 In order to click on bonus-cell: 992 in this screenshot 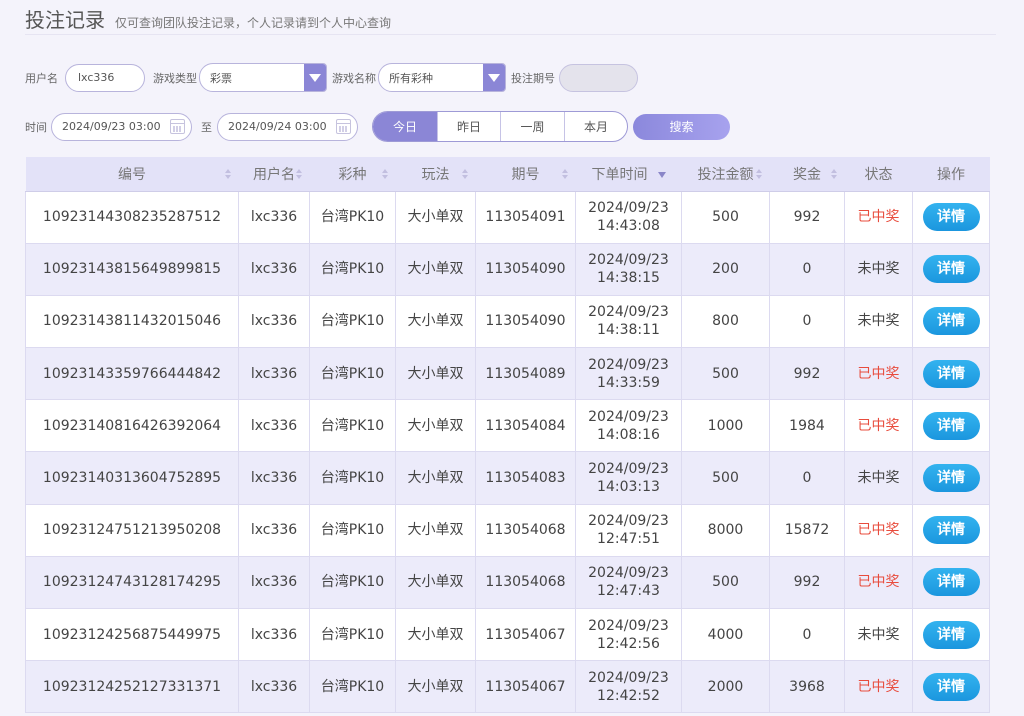, I will do `click(807, 374)`.